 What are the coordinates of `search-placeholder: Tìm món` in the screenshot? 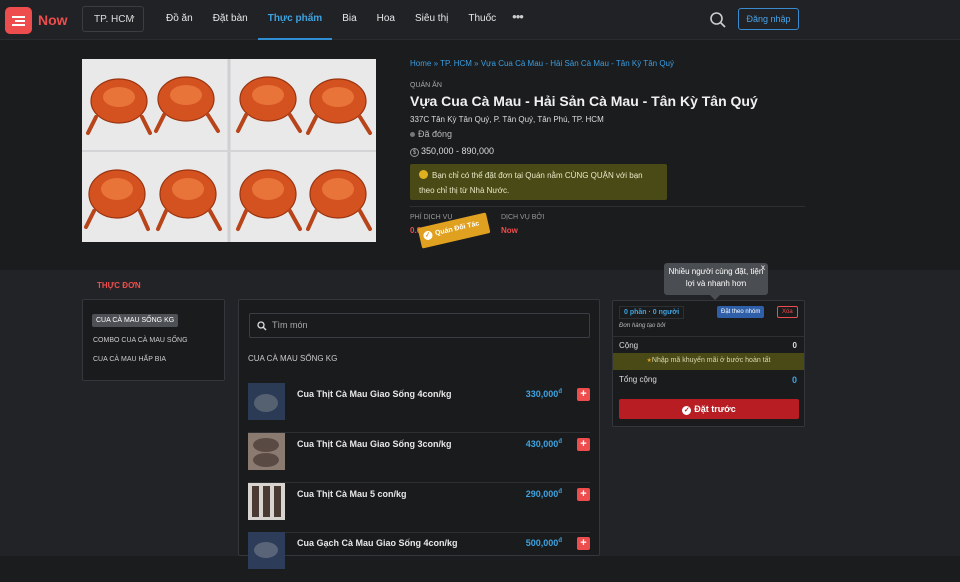 It's located at (290, 325).